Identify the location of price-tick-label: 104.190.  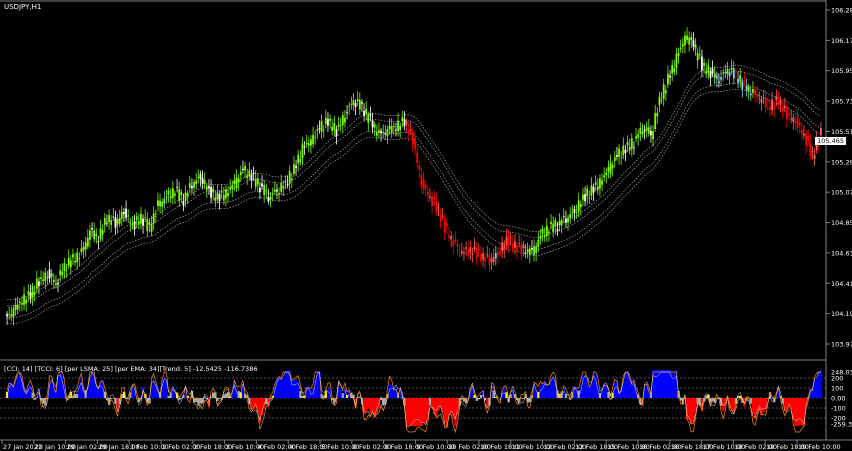
(841, 314).